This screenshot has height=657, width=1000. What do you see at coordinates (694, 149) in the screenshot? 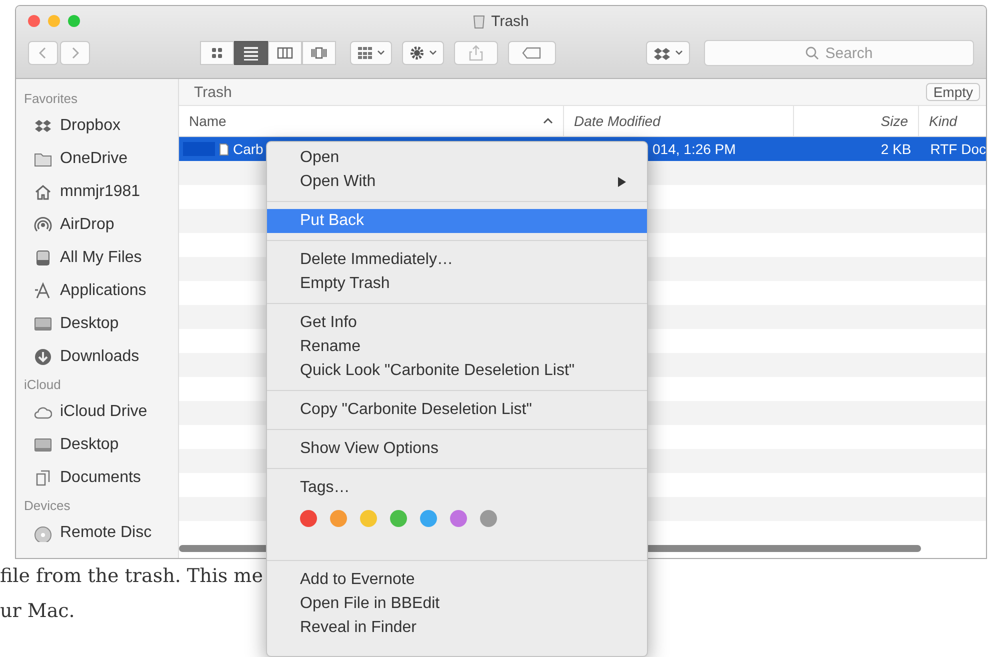
I see `date-cell-text: 014, 1:26 PM` at bounding box center [694, 149].